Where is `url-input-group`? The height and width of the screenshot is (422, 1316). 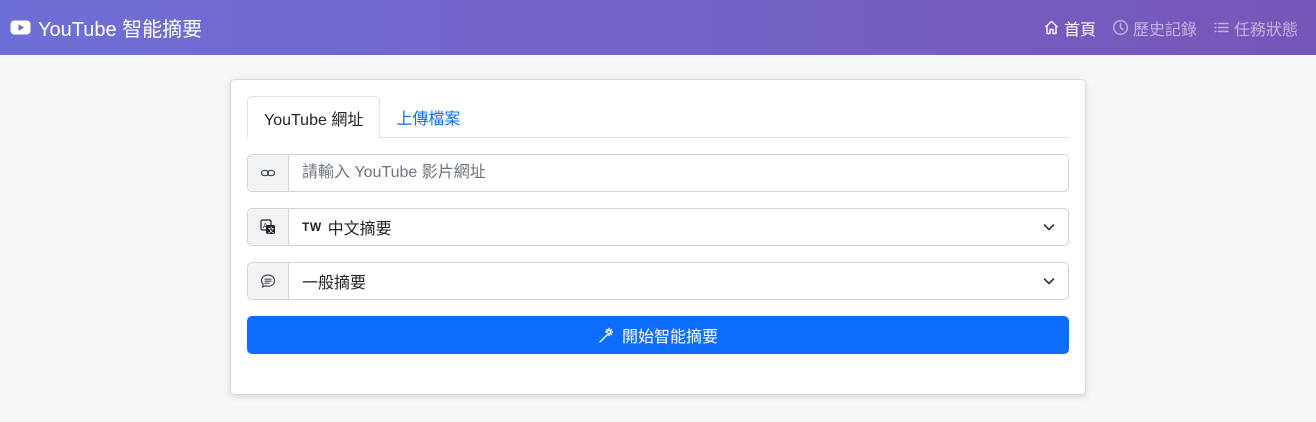
url-input-group is located at coordinates (658, 173).